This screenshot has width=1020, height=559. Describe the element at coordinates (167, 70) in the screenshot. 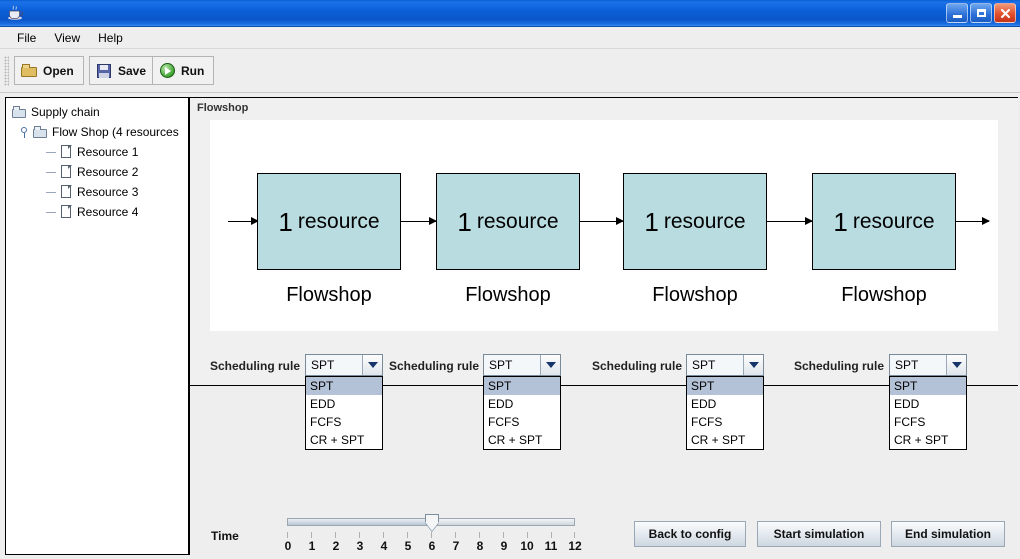

I see `play-circle-icon` at that location.